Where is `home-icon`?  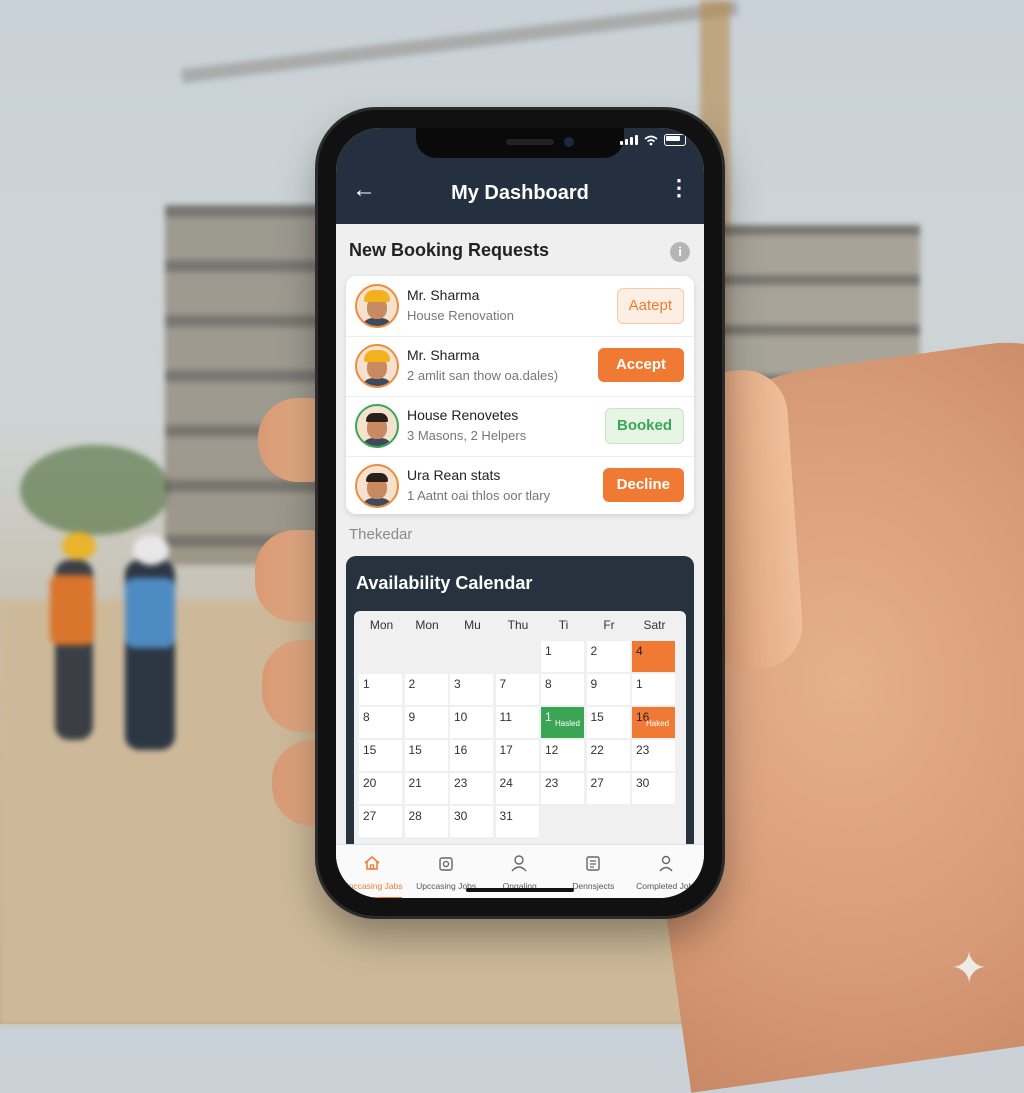
home-icon is located at coordinates (372, 863).